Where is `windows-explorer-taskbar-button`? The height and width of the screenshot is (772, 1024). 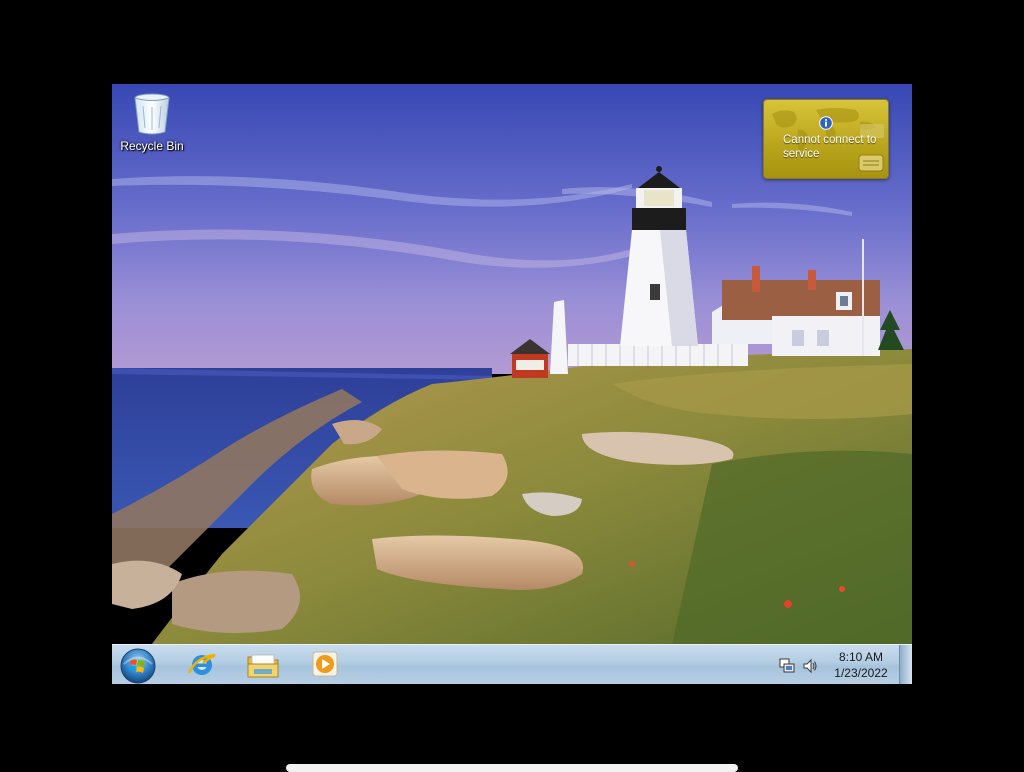 windows-explorer-taskbar-button is located at coordinates (263, 665).